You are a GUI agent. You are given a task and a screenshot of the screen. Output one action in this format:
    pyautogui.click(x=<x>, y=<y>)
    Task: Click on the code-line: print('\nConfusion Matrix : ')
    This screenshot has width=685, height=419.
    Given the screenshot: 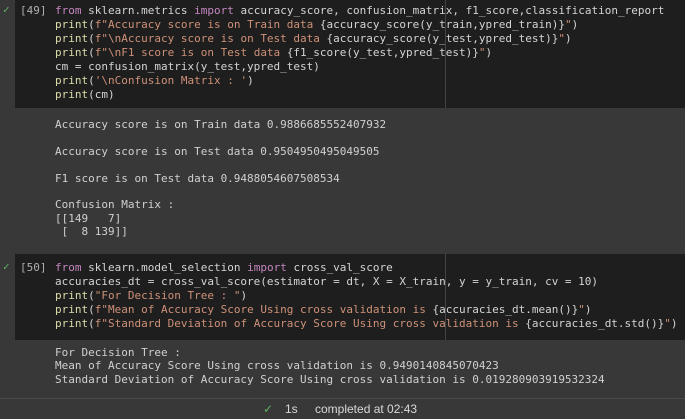 What is the action you would take?
    pyautogui.click(x=359, y=81)
    